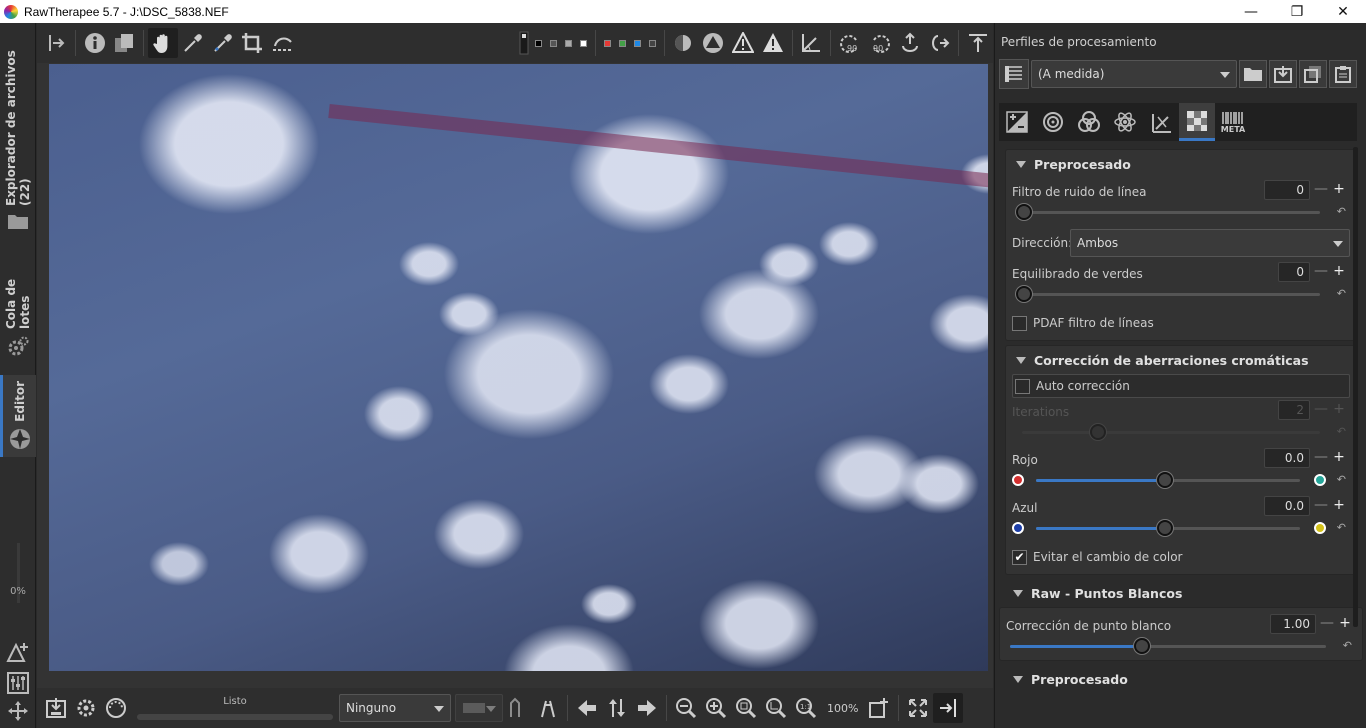  Describe the element at coordinates (1287, 190) in the screenshot. I see `line-noise-value: 0` at that location.